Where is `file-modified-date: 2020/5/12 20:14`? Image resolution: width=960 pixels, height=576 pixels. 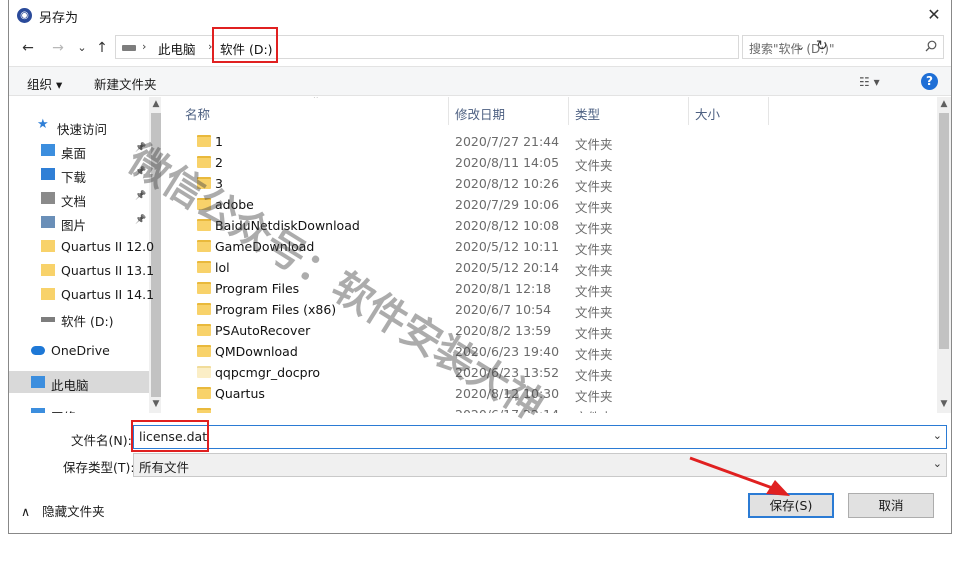
file-modified-date: 2020/5/12 20:14 is located at coordinates (507, 267).